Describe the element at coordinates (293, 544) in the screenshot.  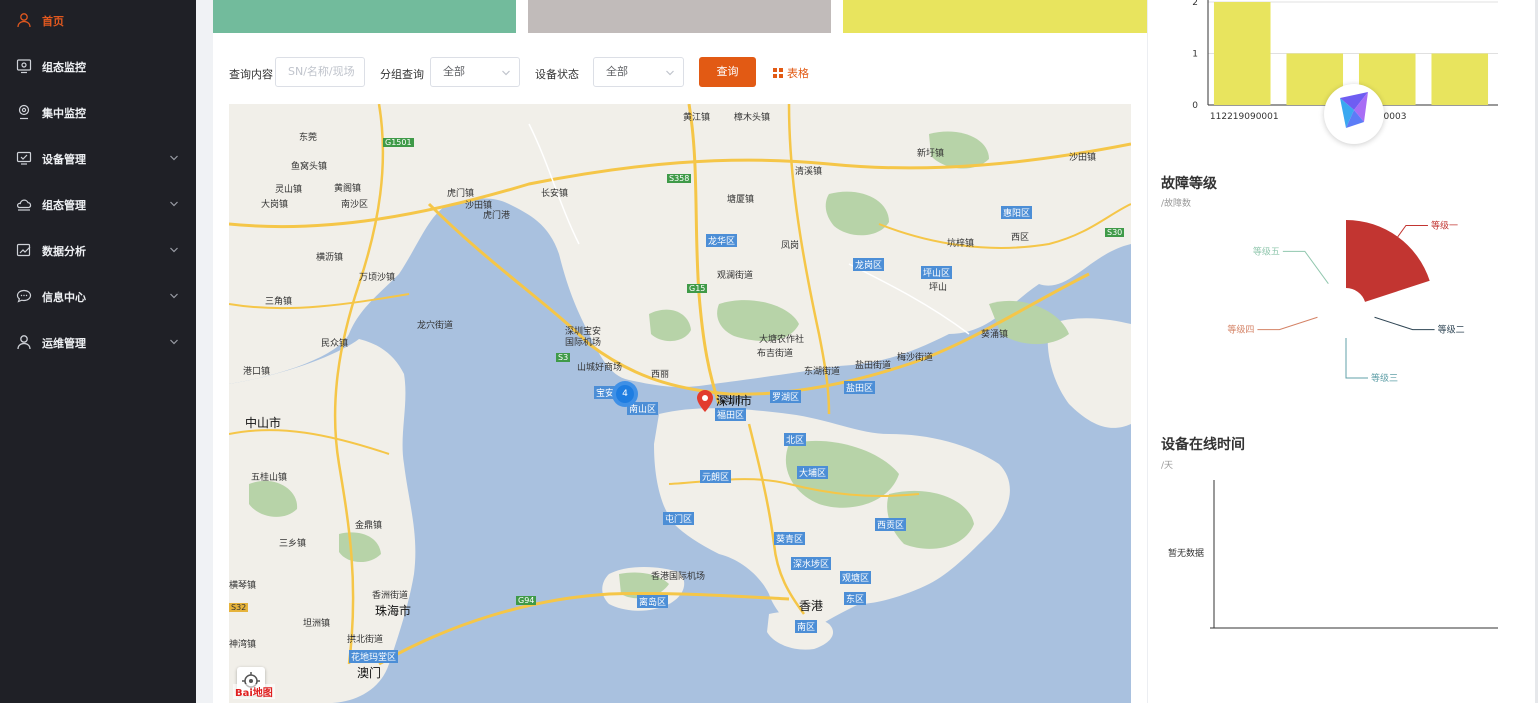
I see `map-place-label: 三乡镇` at that location.